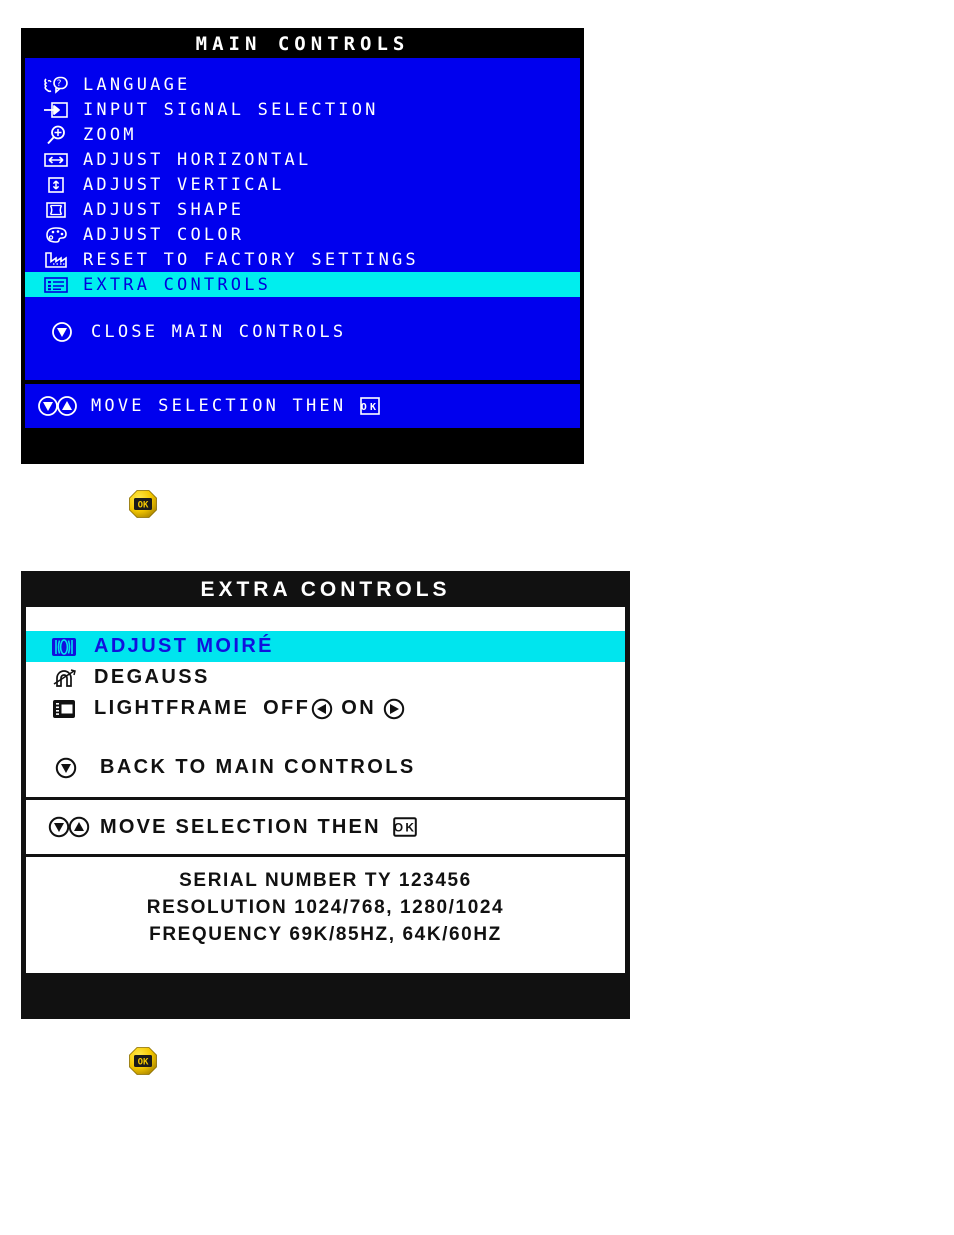  I want to click on menu-item-label: RESET TO FACTORY SETTINGS, so click(251, 259).